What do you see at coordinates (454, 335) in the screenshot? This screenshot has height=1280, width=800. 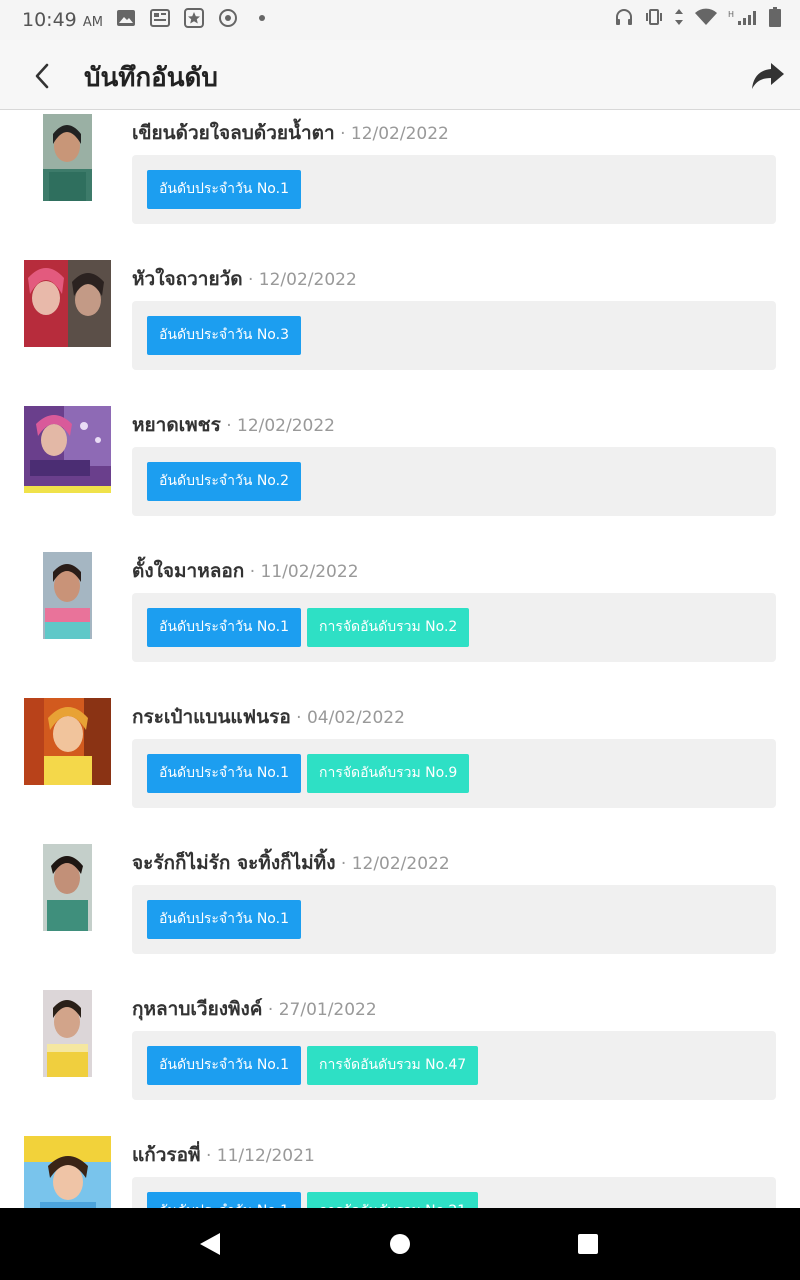 I see `rank-box: อันดับประจำวัน No.3` at bounding box center [454, 335].